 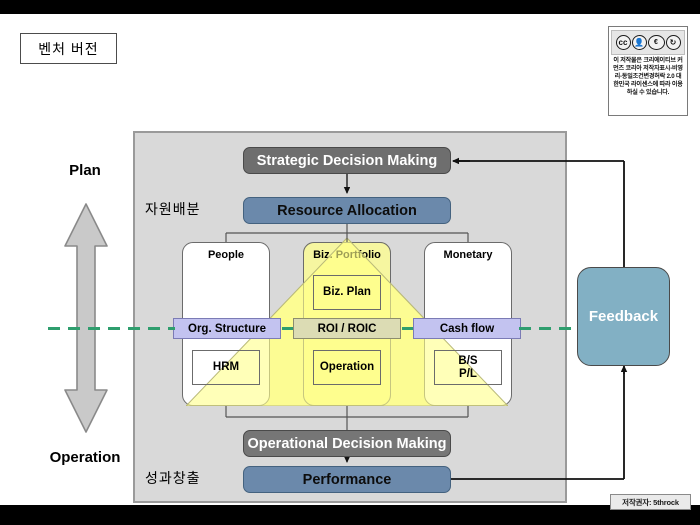 I want to click on box-operational-decision-making: Operational Decision Making, so click(x=347, y=443).